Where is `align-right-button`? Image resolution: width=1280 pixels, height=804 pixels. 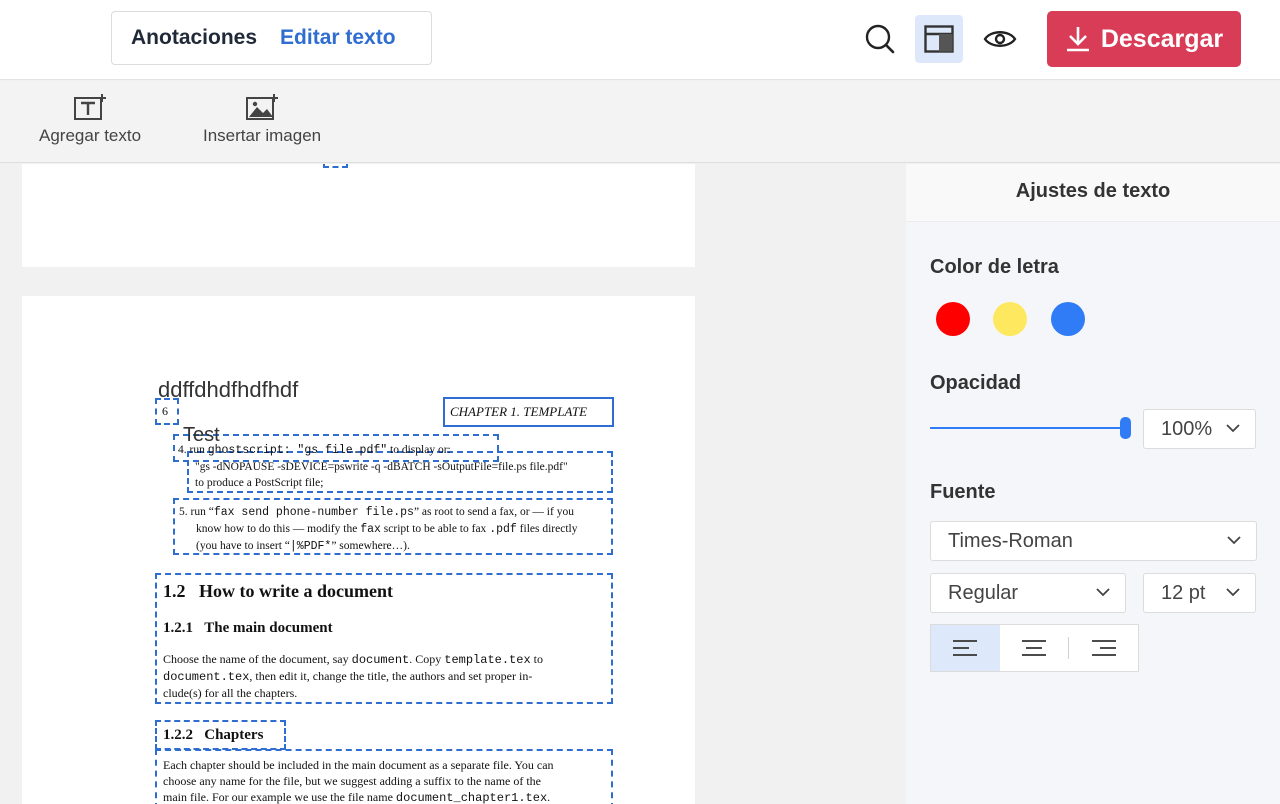
align-right-button is located at coordinates (1103, 648).